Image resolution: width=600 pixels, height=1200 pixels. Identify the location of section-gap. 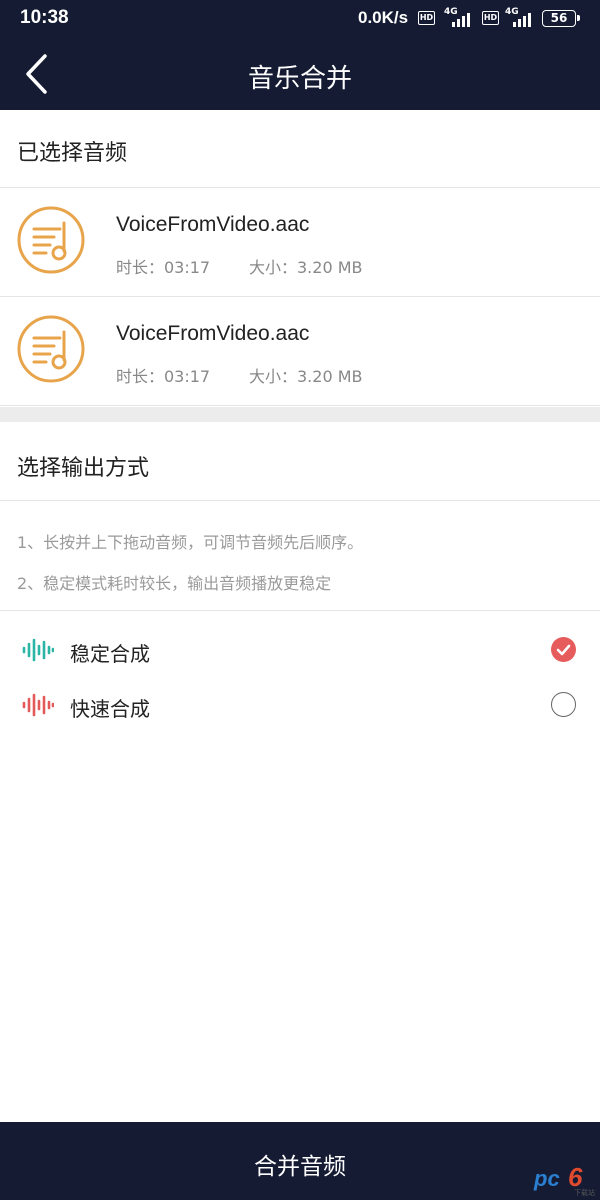
(300, 414).